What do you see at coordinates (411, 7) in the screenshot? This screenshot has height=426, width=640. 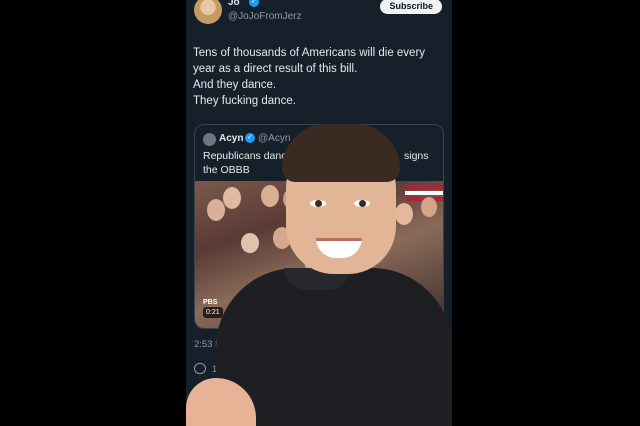 I see `subscribe-button: Subscribe` at bounding box center [411, 7].